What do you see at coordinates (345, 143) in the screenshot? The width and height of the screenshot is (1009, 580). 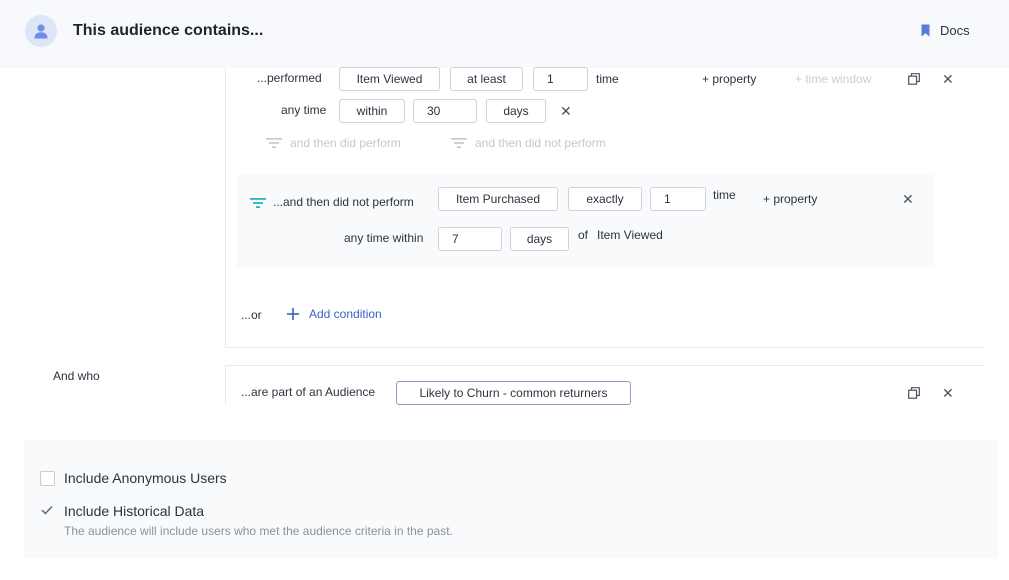 I see `then-did-perform-label: and then did perform` at bounding box center [345, 143].